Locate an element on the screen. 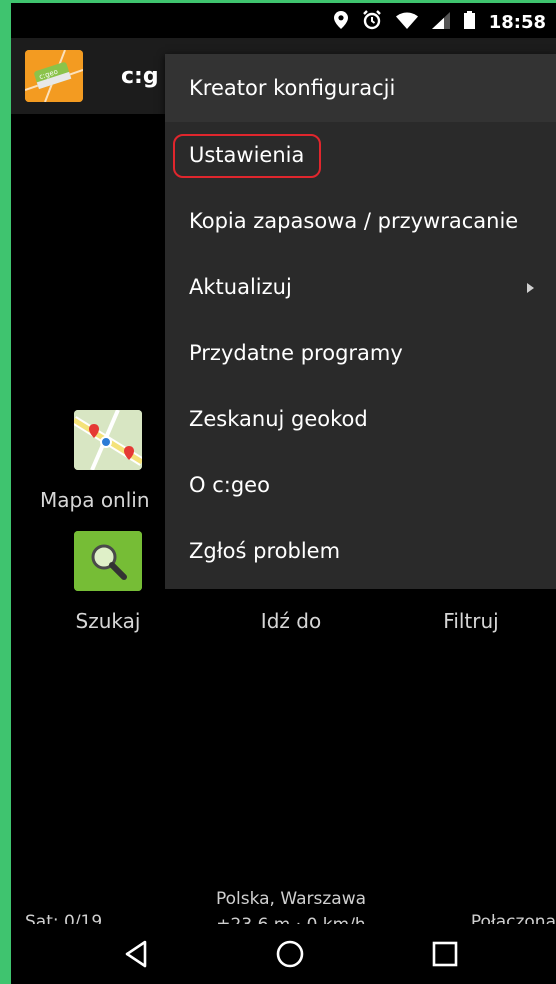 The image size is (556, 984). menu-item-label: Aktualizuj is located at coordinates (240, 287).